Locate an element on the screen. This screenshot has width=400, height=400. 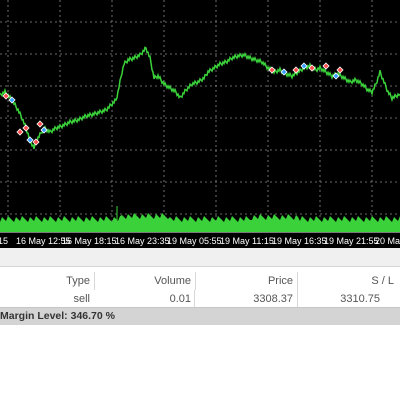
time-label: 19 May 11:15 is located at coordinates (247, 241).